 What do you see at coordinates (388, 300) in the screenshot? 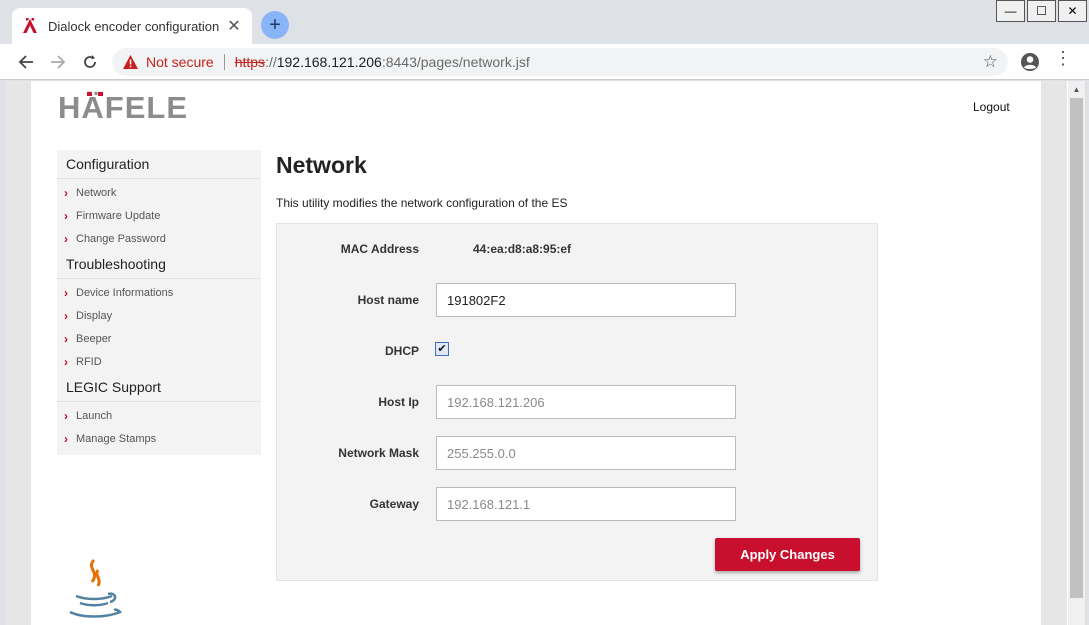
I see `hostname-label: Host name` at bounding box center [388, 300].